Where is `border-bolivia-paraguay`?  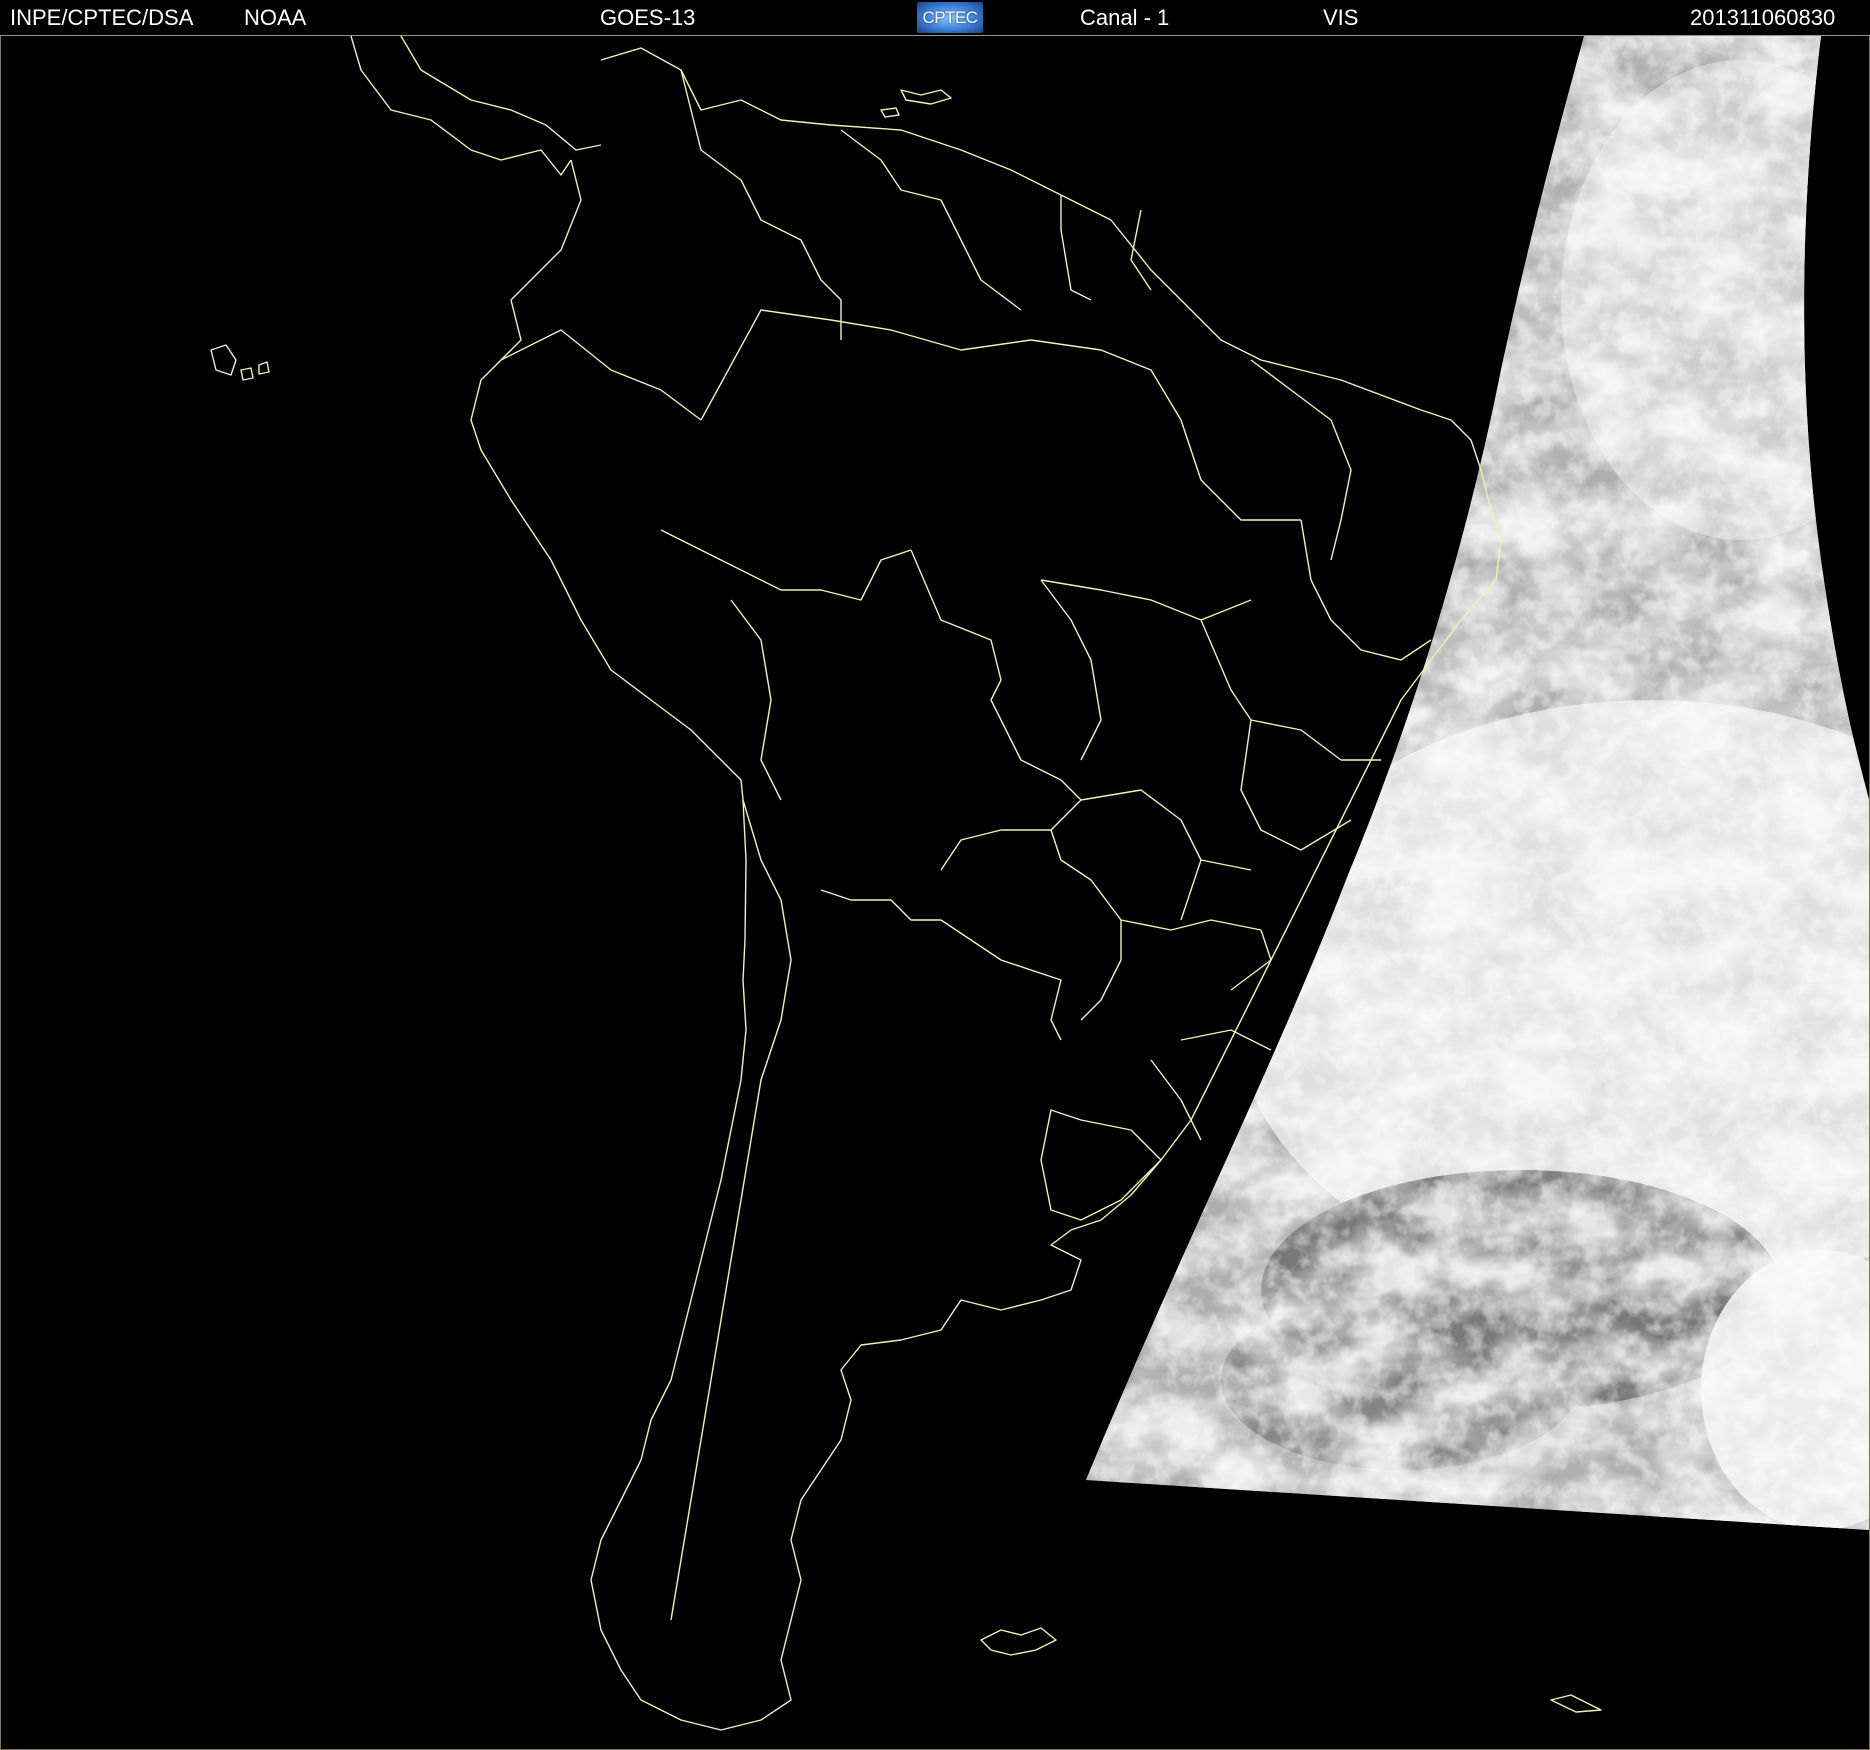 border-bolivia-paraguay is located at coordinates (1001, 850).